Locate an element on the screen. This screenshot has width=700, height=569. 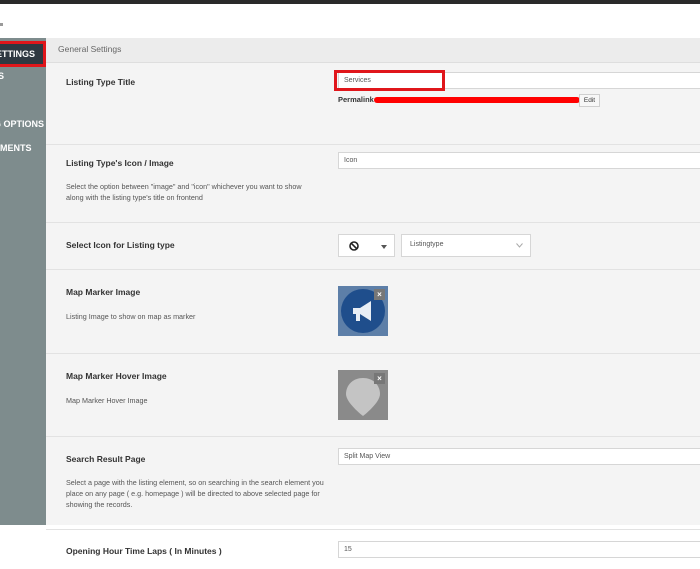
remove-hover-marker-button: × is located at coordinates (379, 378).